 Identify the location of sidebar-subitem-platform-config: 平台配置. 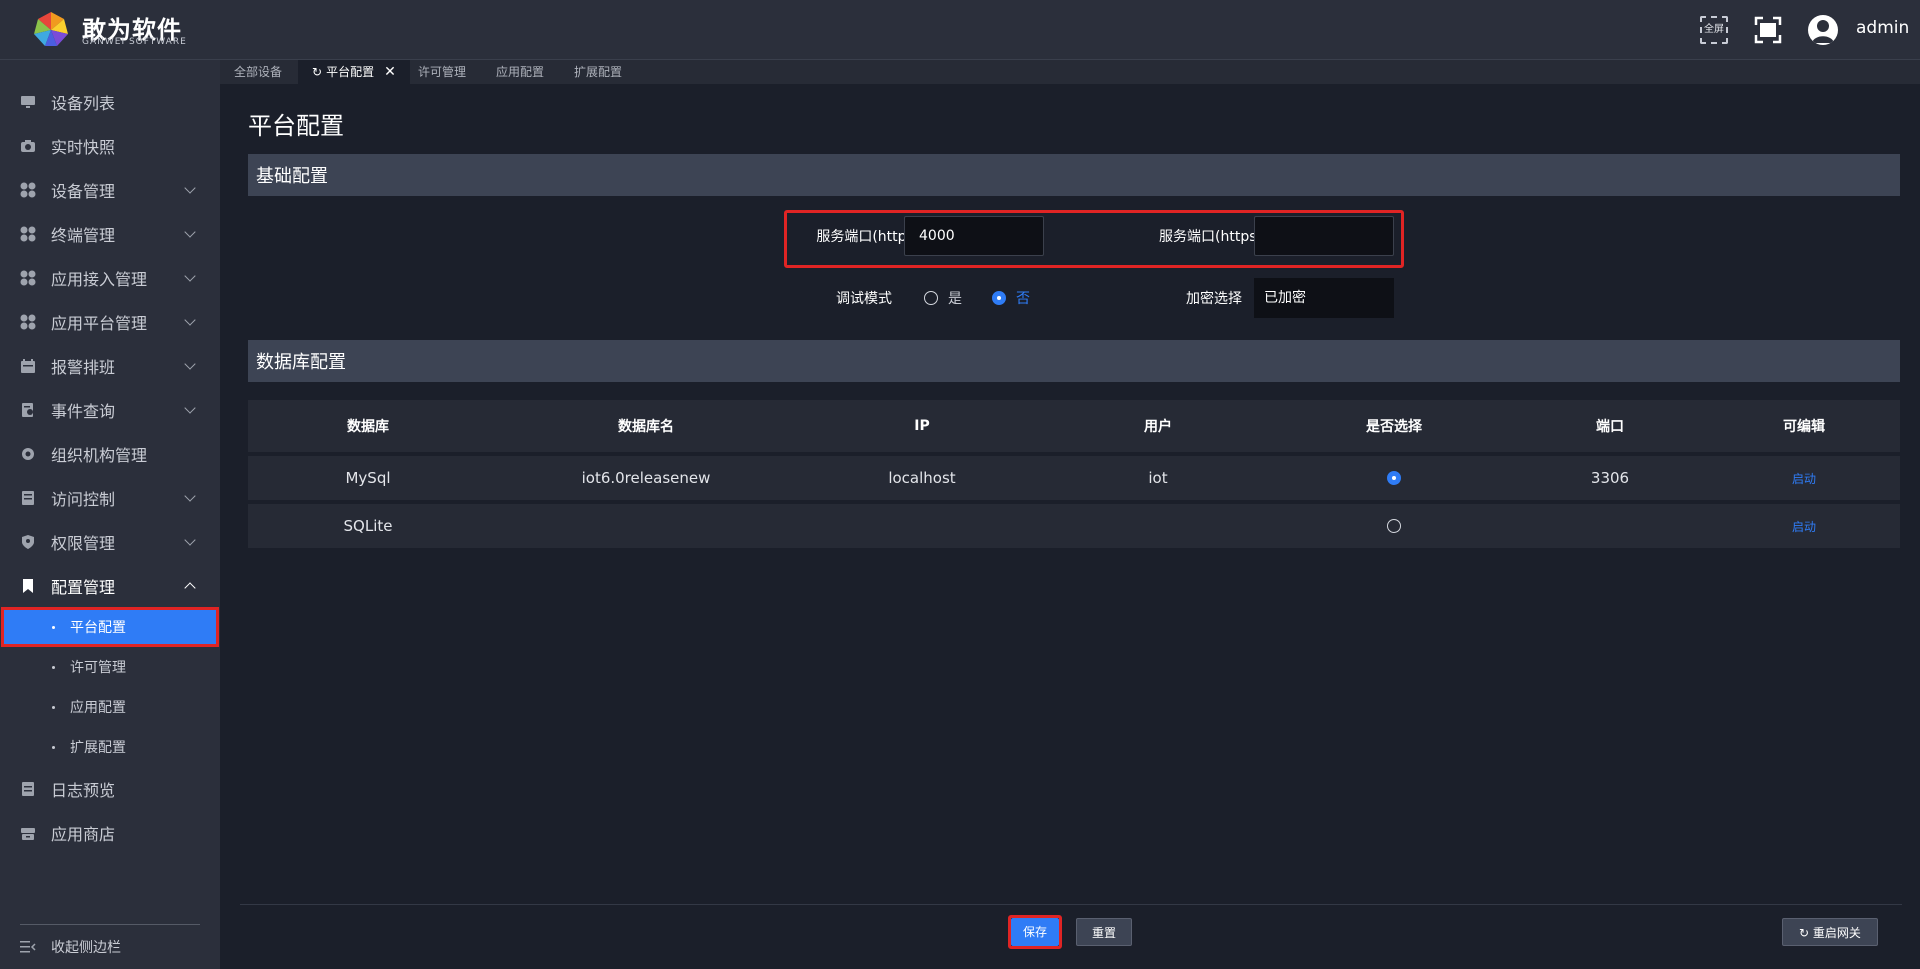
(110, 627).